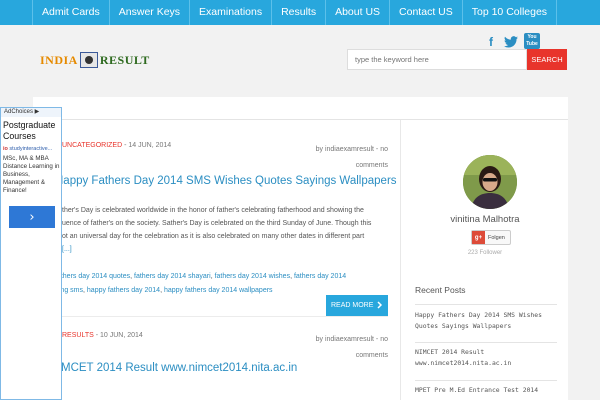  Describe the element at coordinates (532, 37) in the screenshot. I see `youtube-text-top: You` at that location.